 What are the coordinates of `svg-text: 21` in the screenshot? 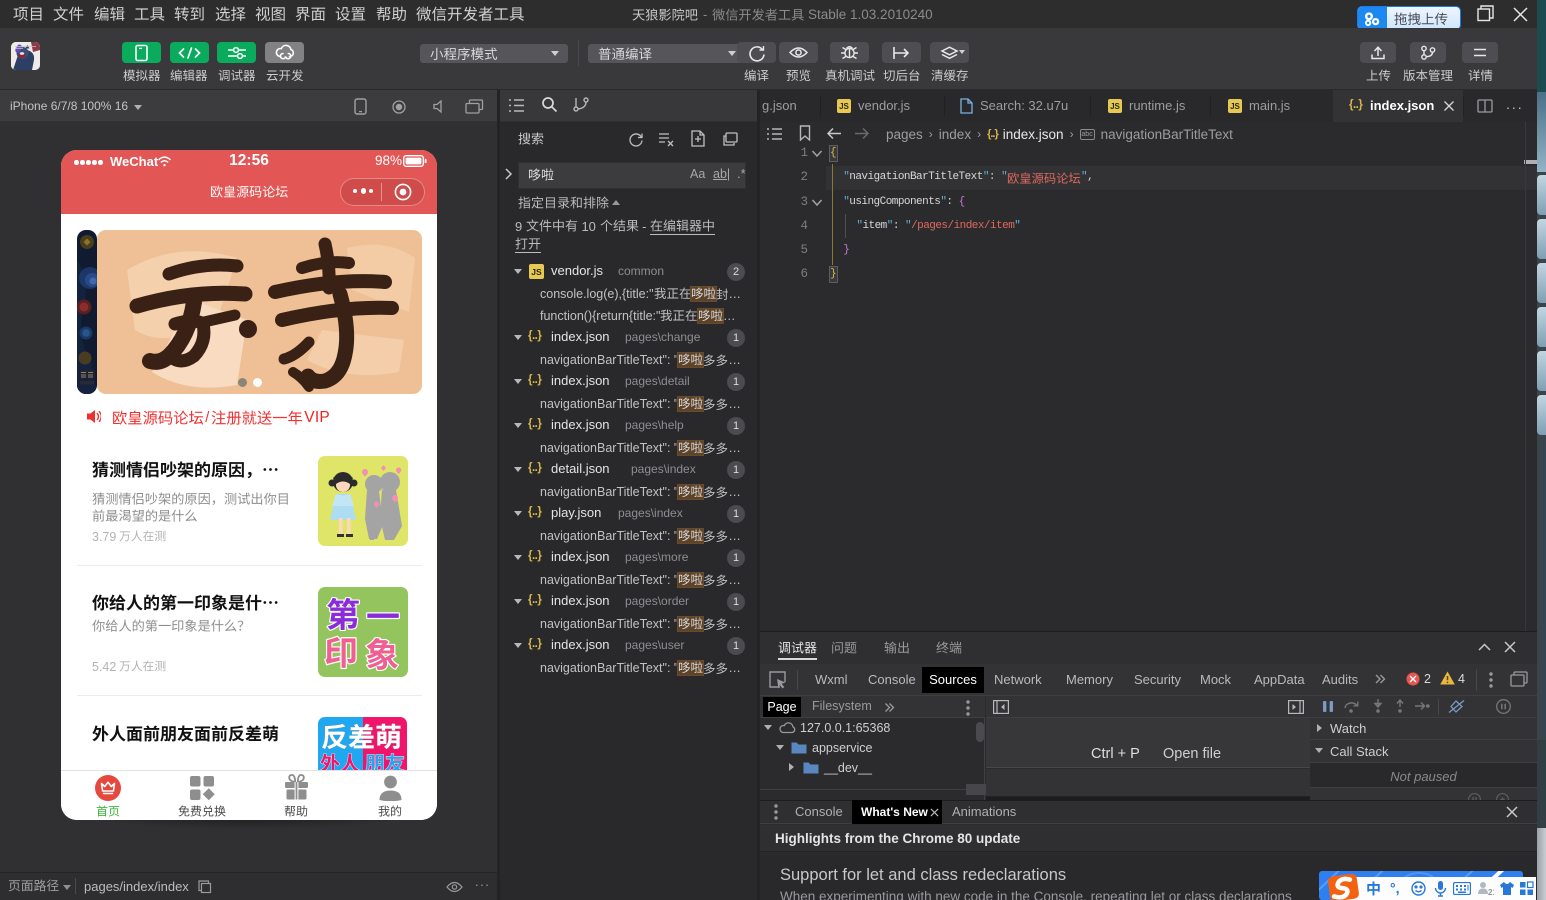 It's located at (1491, 892).